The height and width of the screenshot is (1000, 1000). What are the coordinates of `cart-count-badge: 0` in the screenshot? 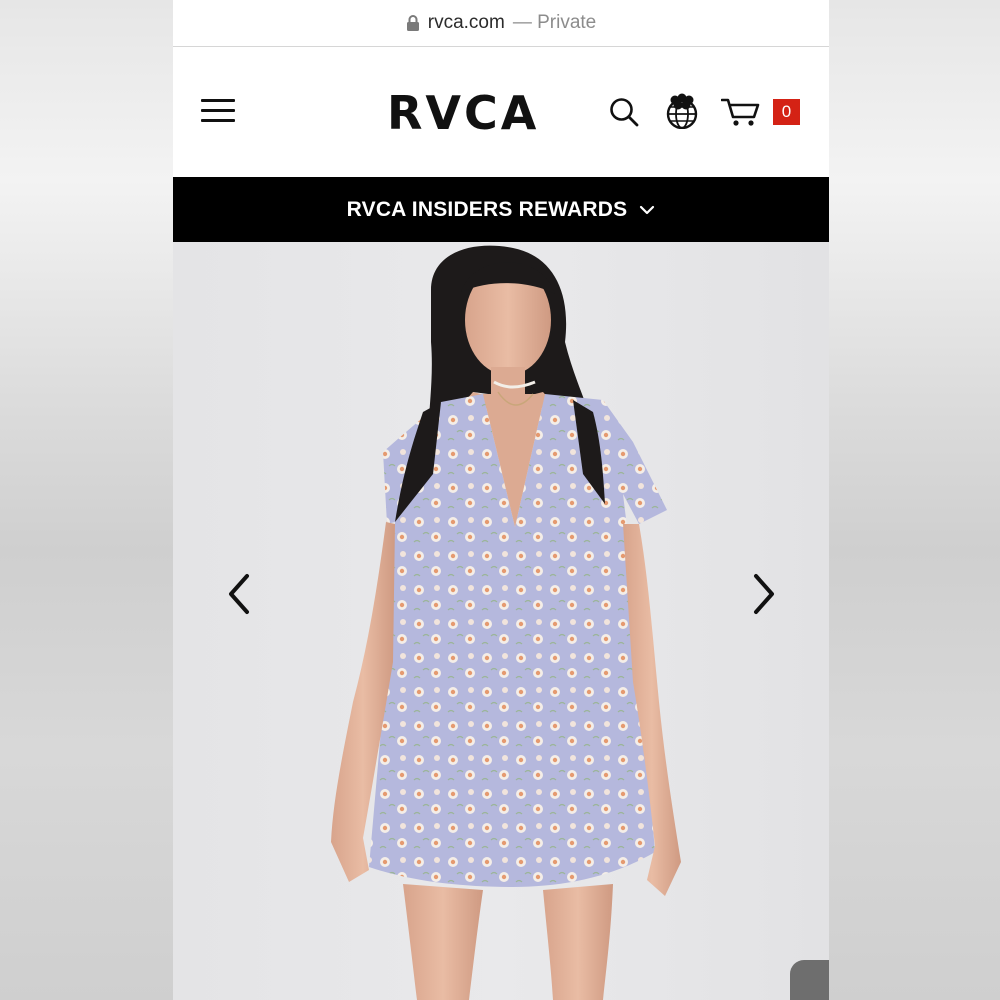 It's located at (786, 112).